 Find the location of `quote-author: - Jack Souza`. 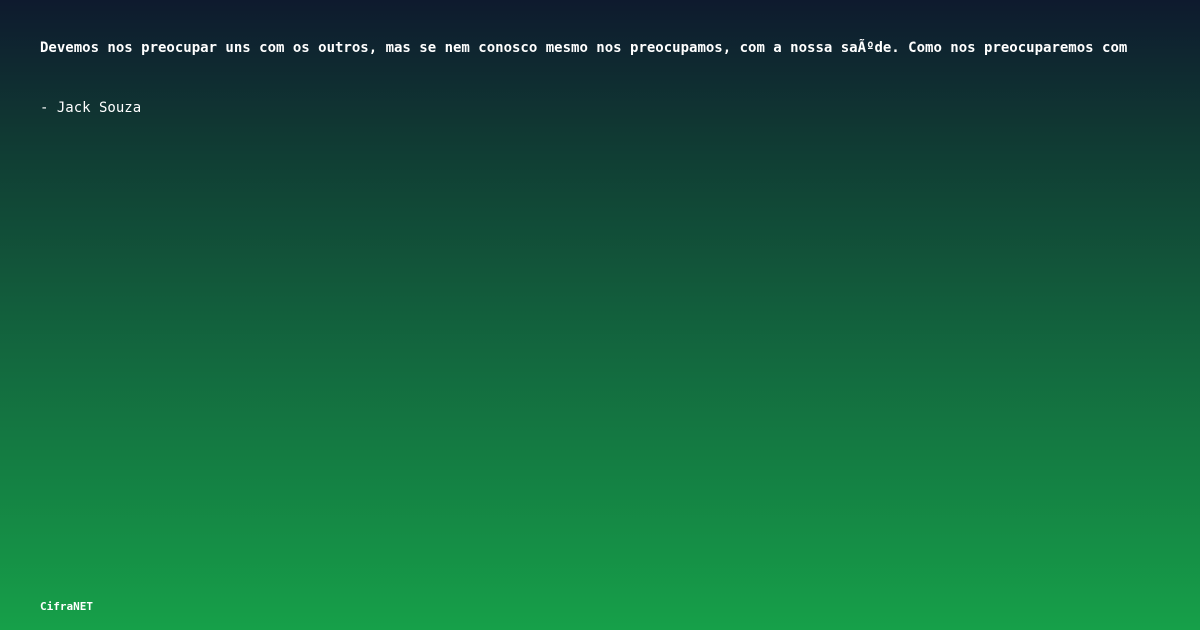

quote-author: - Jack Souza is located at coordinates (91, 108).